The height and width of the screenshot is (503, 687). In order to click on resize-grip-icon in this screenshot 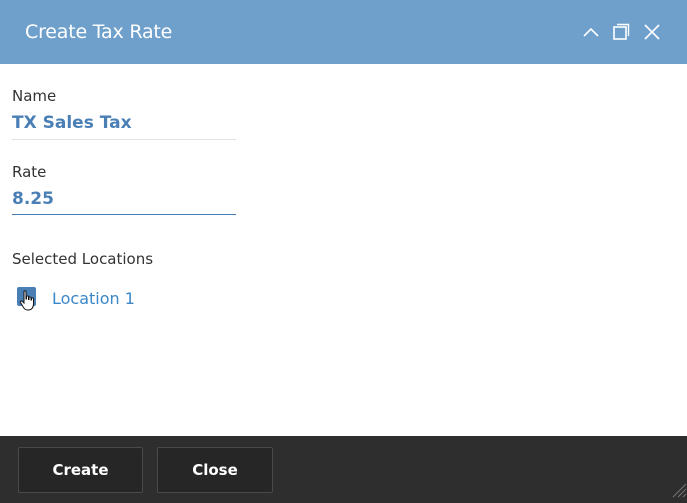, I will do `click(678, 491)`.